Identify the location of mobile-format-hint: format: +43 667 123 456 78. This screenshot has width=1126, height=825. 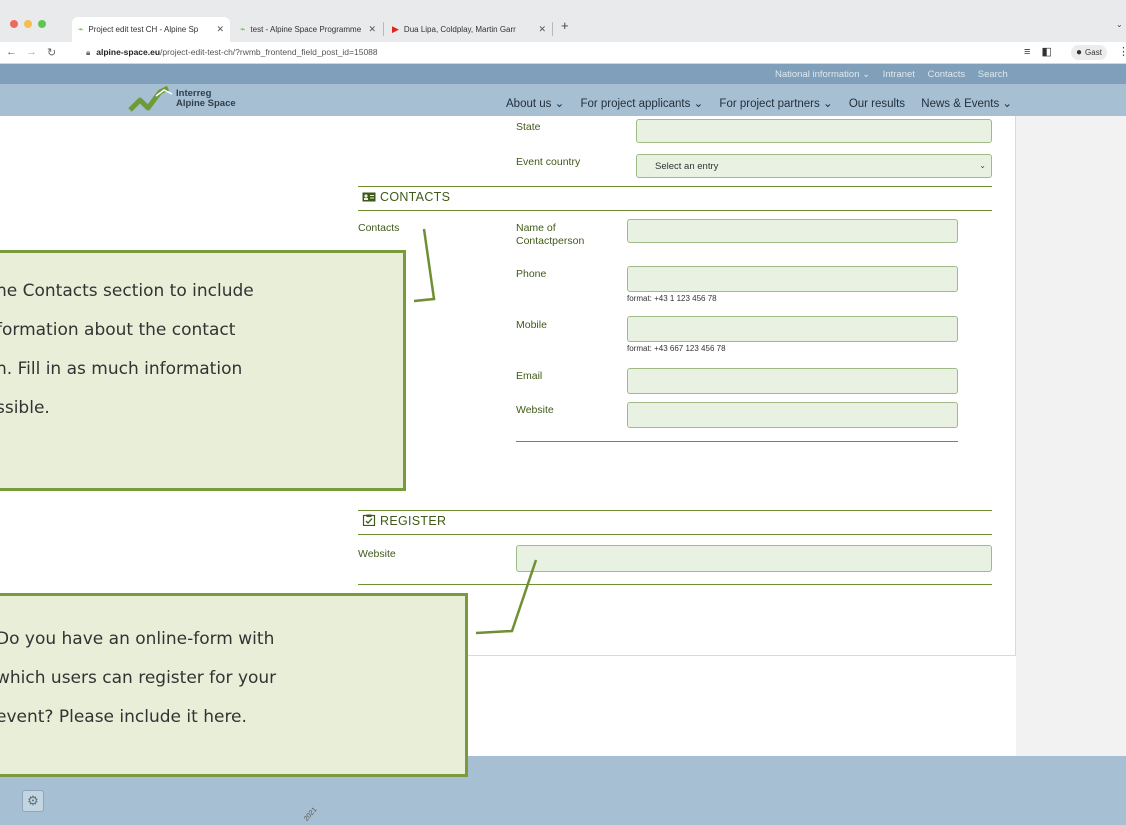
(676, 348).